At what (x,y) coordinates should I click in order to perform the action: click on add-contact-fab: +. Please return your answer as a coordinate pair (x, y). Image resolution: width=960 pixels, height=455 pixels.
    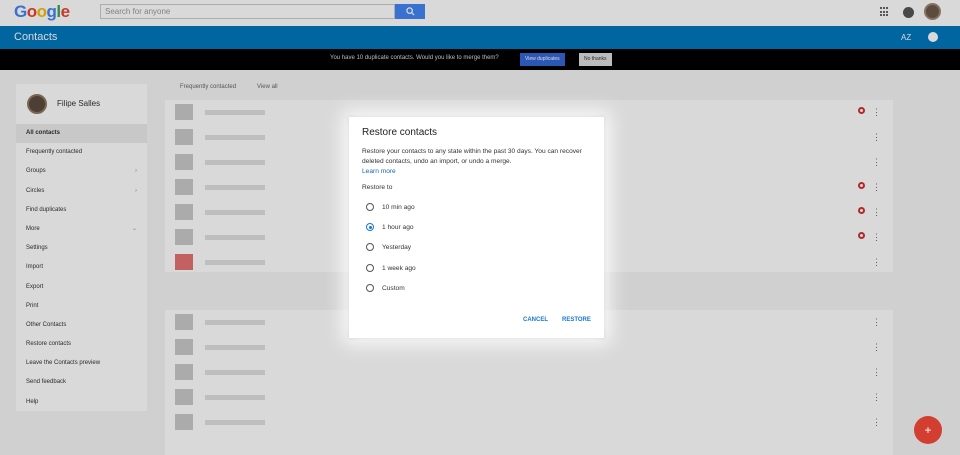
    Looking at the image, I should click on (928, 430).